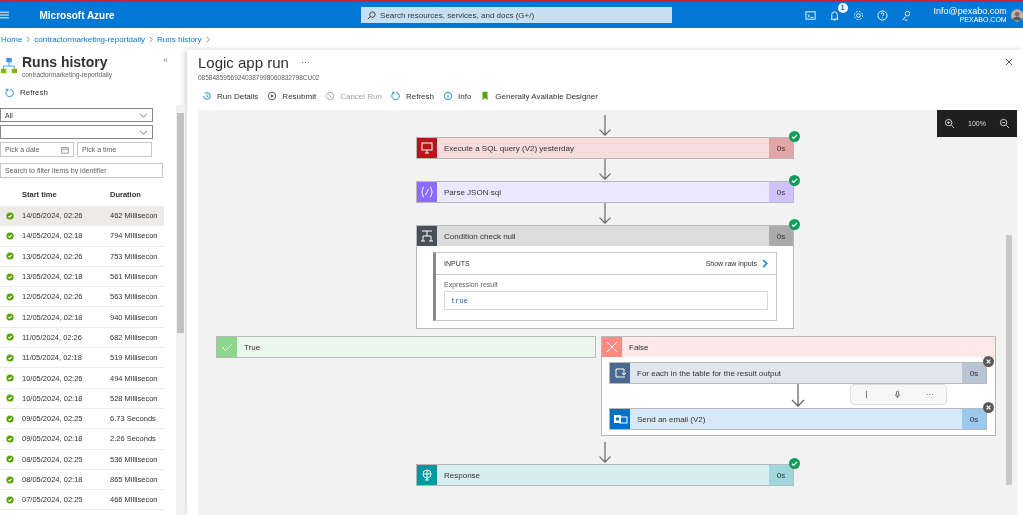 The height and width of the screenshot is (515, 1023). What do you see at coordinates (76, 132) in the screenshot?
I see `filter-dropdown` at bounding box center [76, 132].